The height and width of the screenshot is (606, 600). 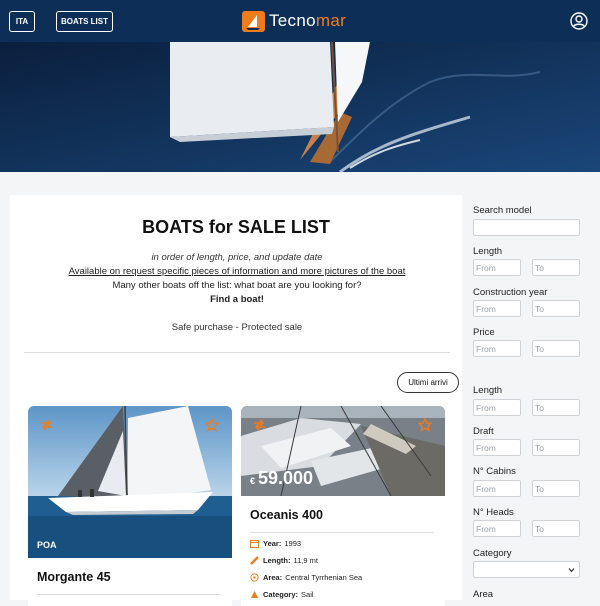 I want to click on logo: Tecnomar, so click(x=294, y=21).